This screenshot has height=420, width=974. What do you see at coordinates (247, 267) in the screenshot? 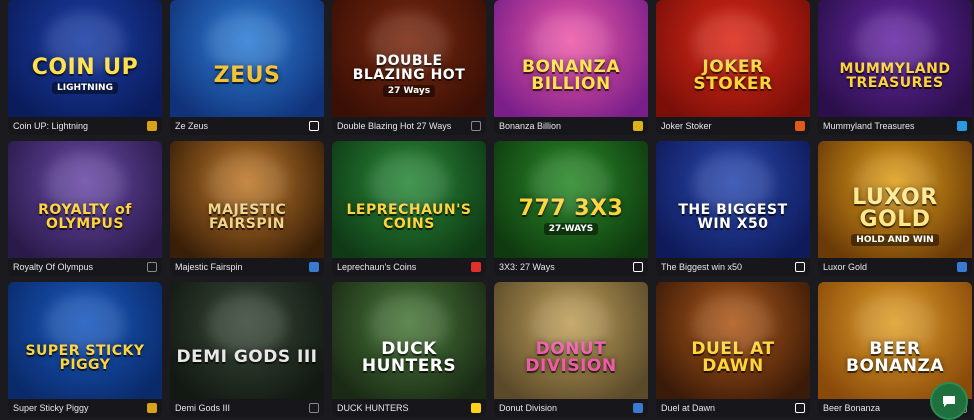
I see `game-footer: Majestic Fairspin` at bounding box center [247, 267].